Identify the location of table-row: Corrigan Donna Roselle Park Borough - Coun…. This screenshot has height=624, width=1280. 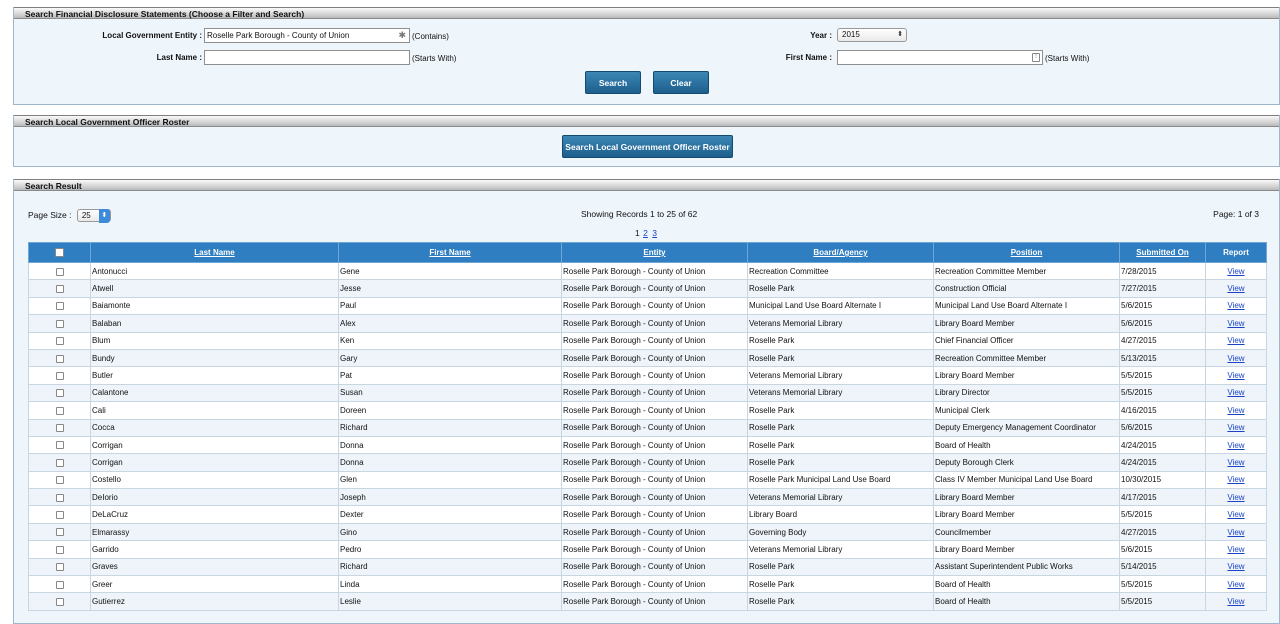
(647, 445).